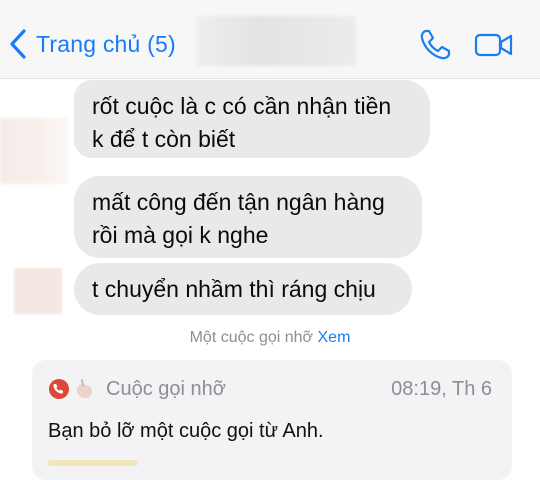  Describe the element at coordinates (435, 47) in the screenshot. I see `phone-icon` at that location.